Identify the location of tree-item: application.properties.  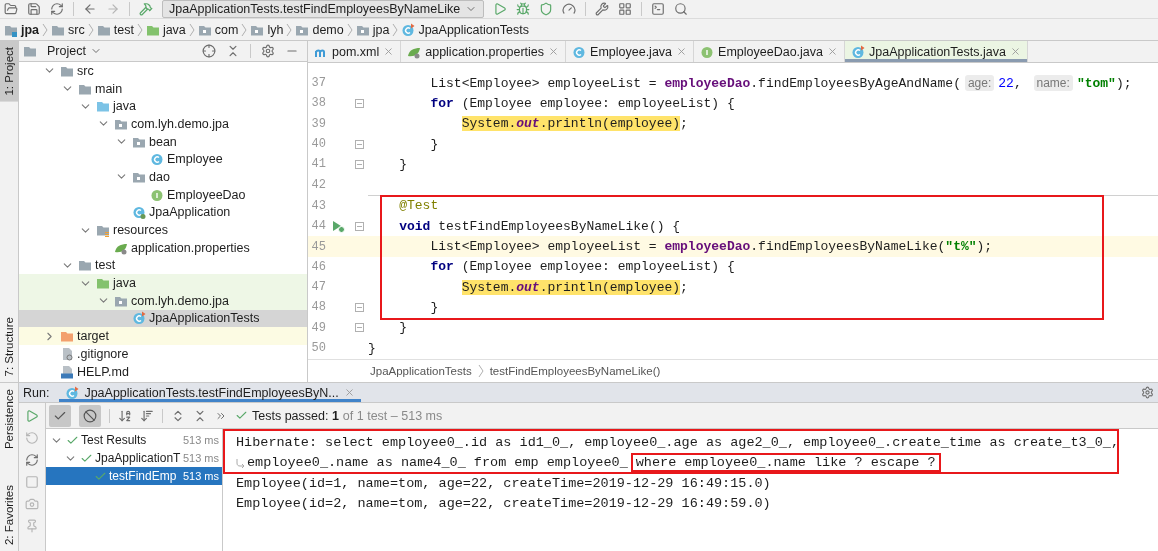
(163, 247).